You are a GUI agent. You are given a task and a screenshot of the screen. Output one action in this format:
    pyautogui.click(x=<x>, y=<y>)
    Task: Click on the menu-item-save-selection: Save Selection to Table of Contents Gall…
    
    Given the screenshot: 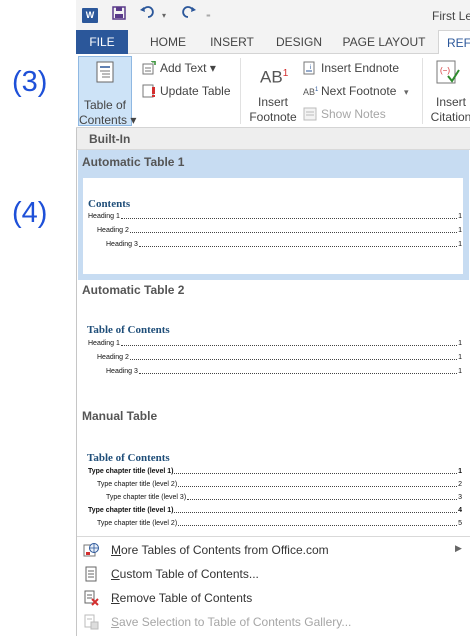 What is the action you would take?
    pyautogui.click(x=273, y=622)
    